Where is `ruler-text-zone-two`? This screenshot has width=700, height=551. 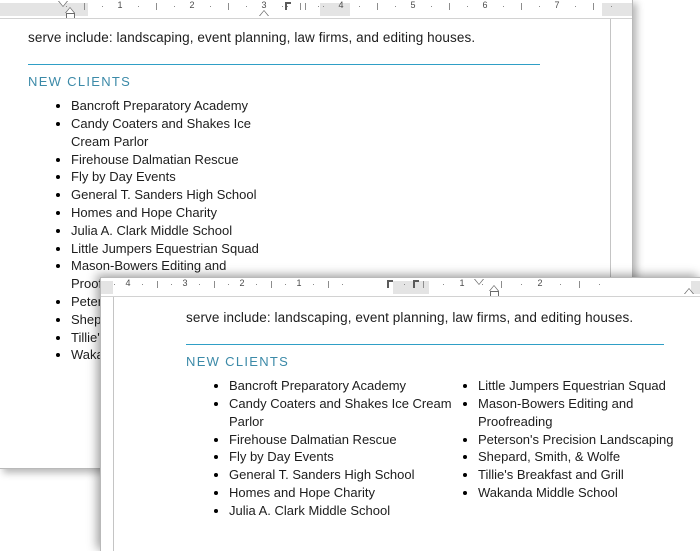 ruler-text-zone-two is located at coordinates (476, 9).